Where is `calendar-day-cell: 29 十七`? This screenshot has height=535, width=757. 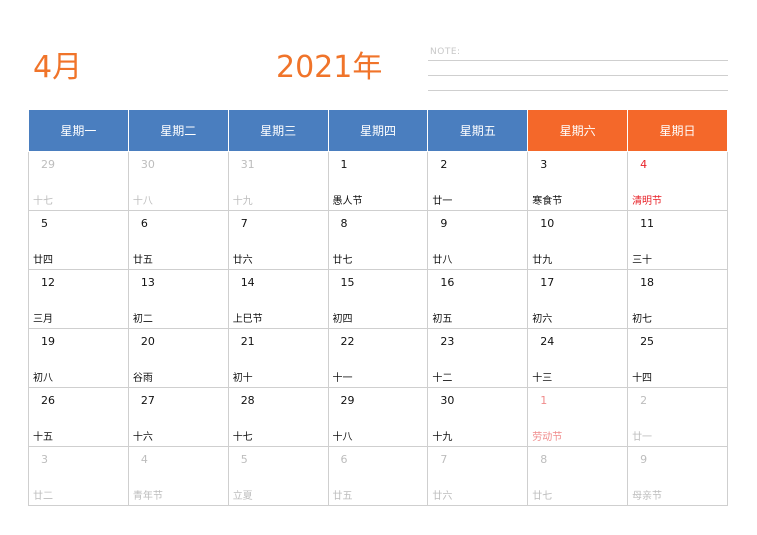 calendar-day-cell: 29 十七 is located at coordinates (78, 181).